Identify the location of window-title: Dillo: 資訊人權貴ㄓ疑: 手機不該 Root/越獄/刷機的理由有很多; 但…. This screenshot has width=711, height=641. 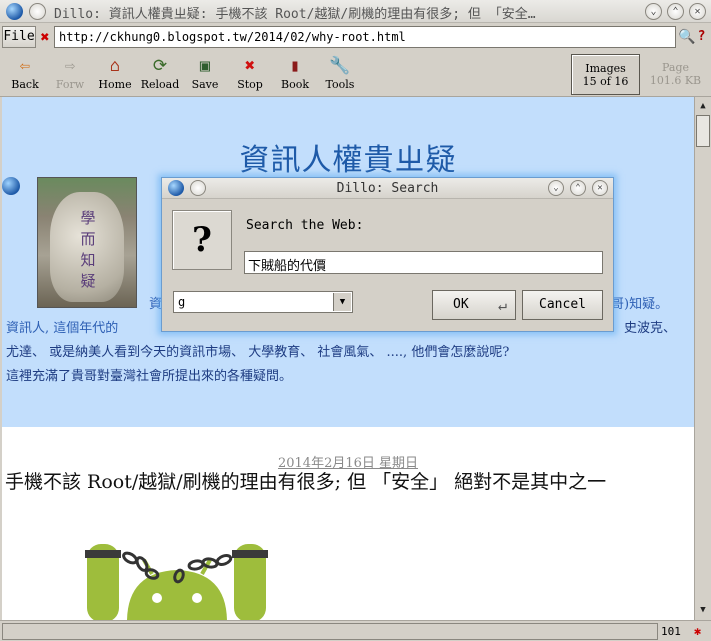
(295, 14).